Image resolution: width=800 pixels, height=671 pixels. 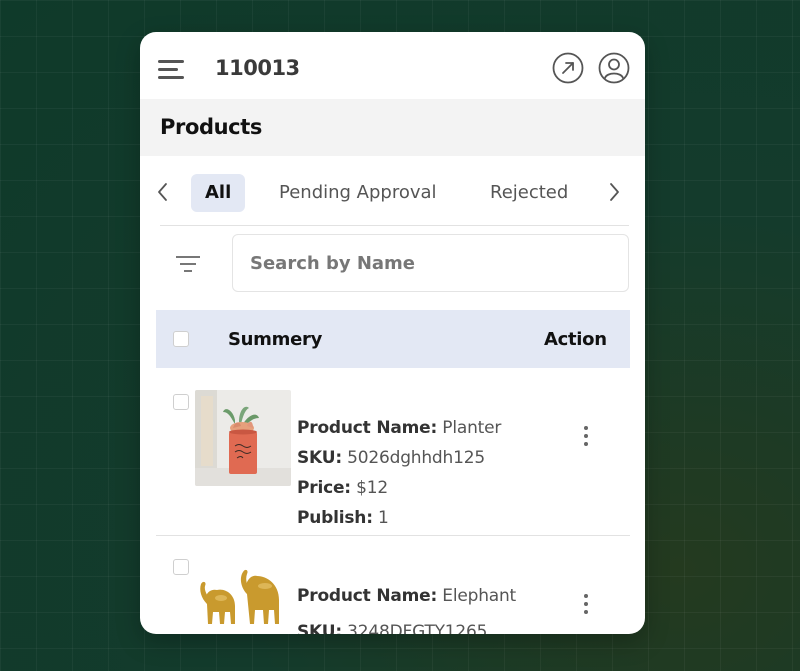 What do you see at coordinates (392, 127) in the screenshot?
I see `section-header: Products` at bounding box center [392, 127].